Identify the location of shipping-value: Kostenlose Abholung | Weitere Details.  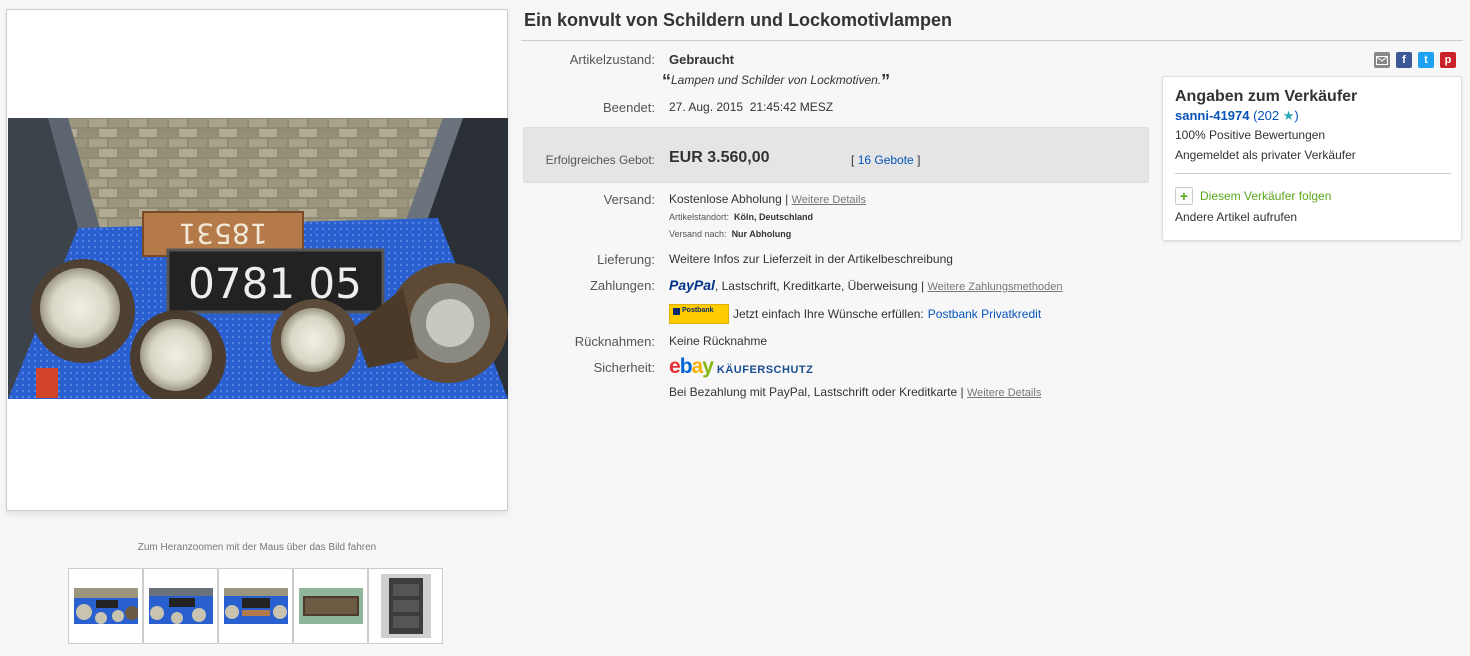
(767, 199).